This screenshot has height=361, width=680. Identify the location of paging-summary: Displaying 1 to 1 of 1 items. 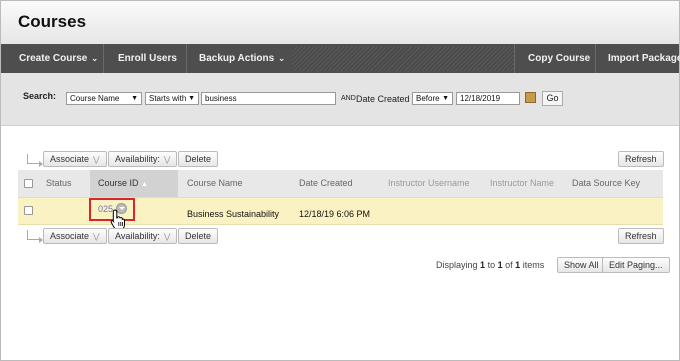
(490, 265).